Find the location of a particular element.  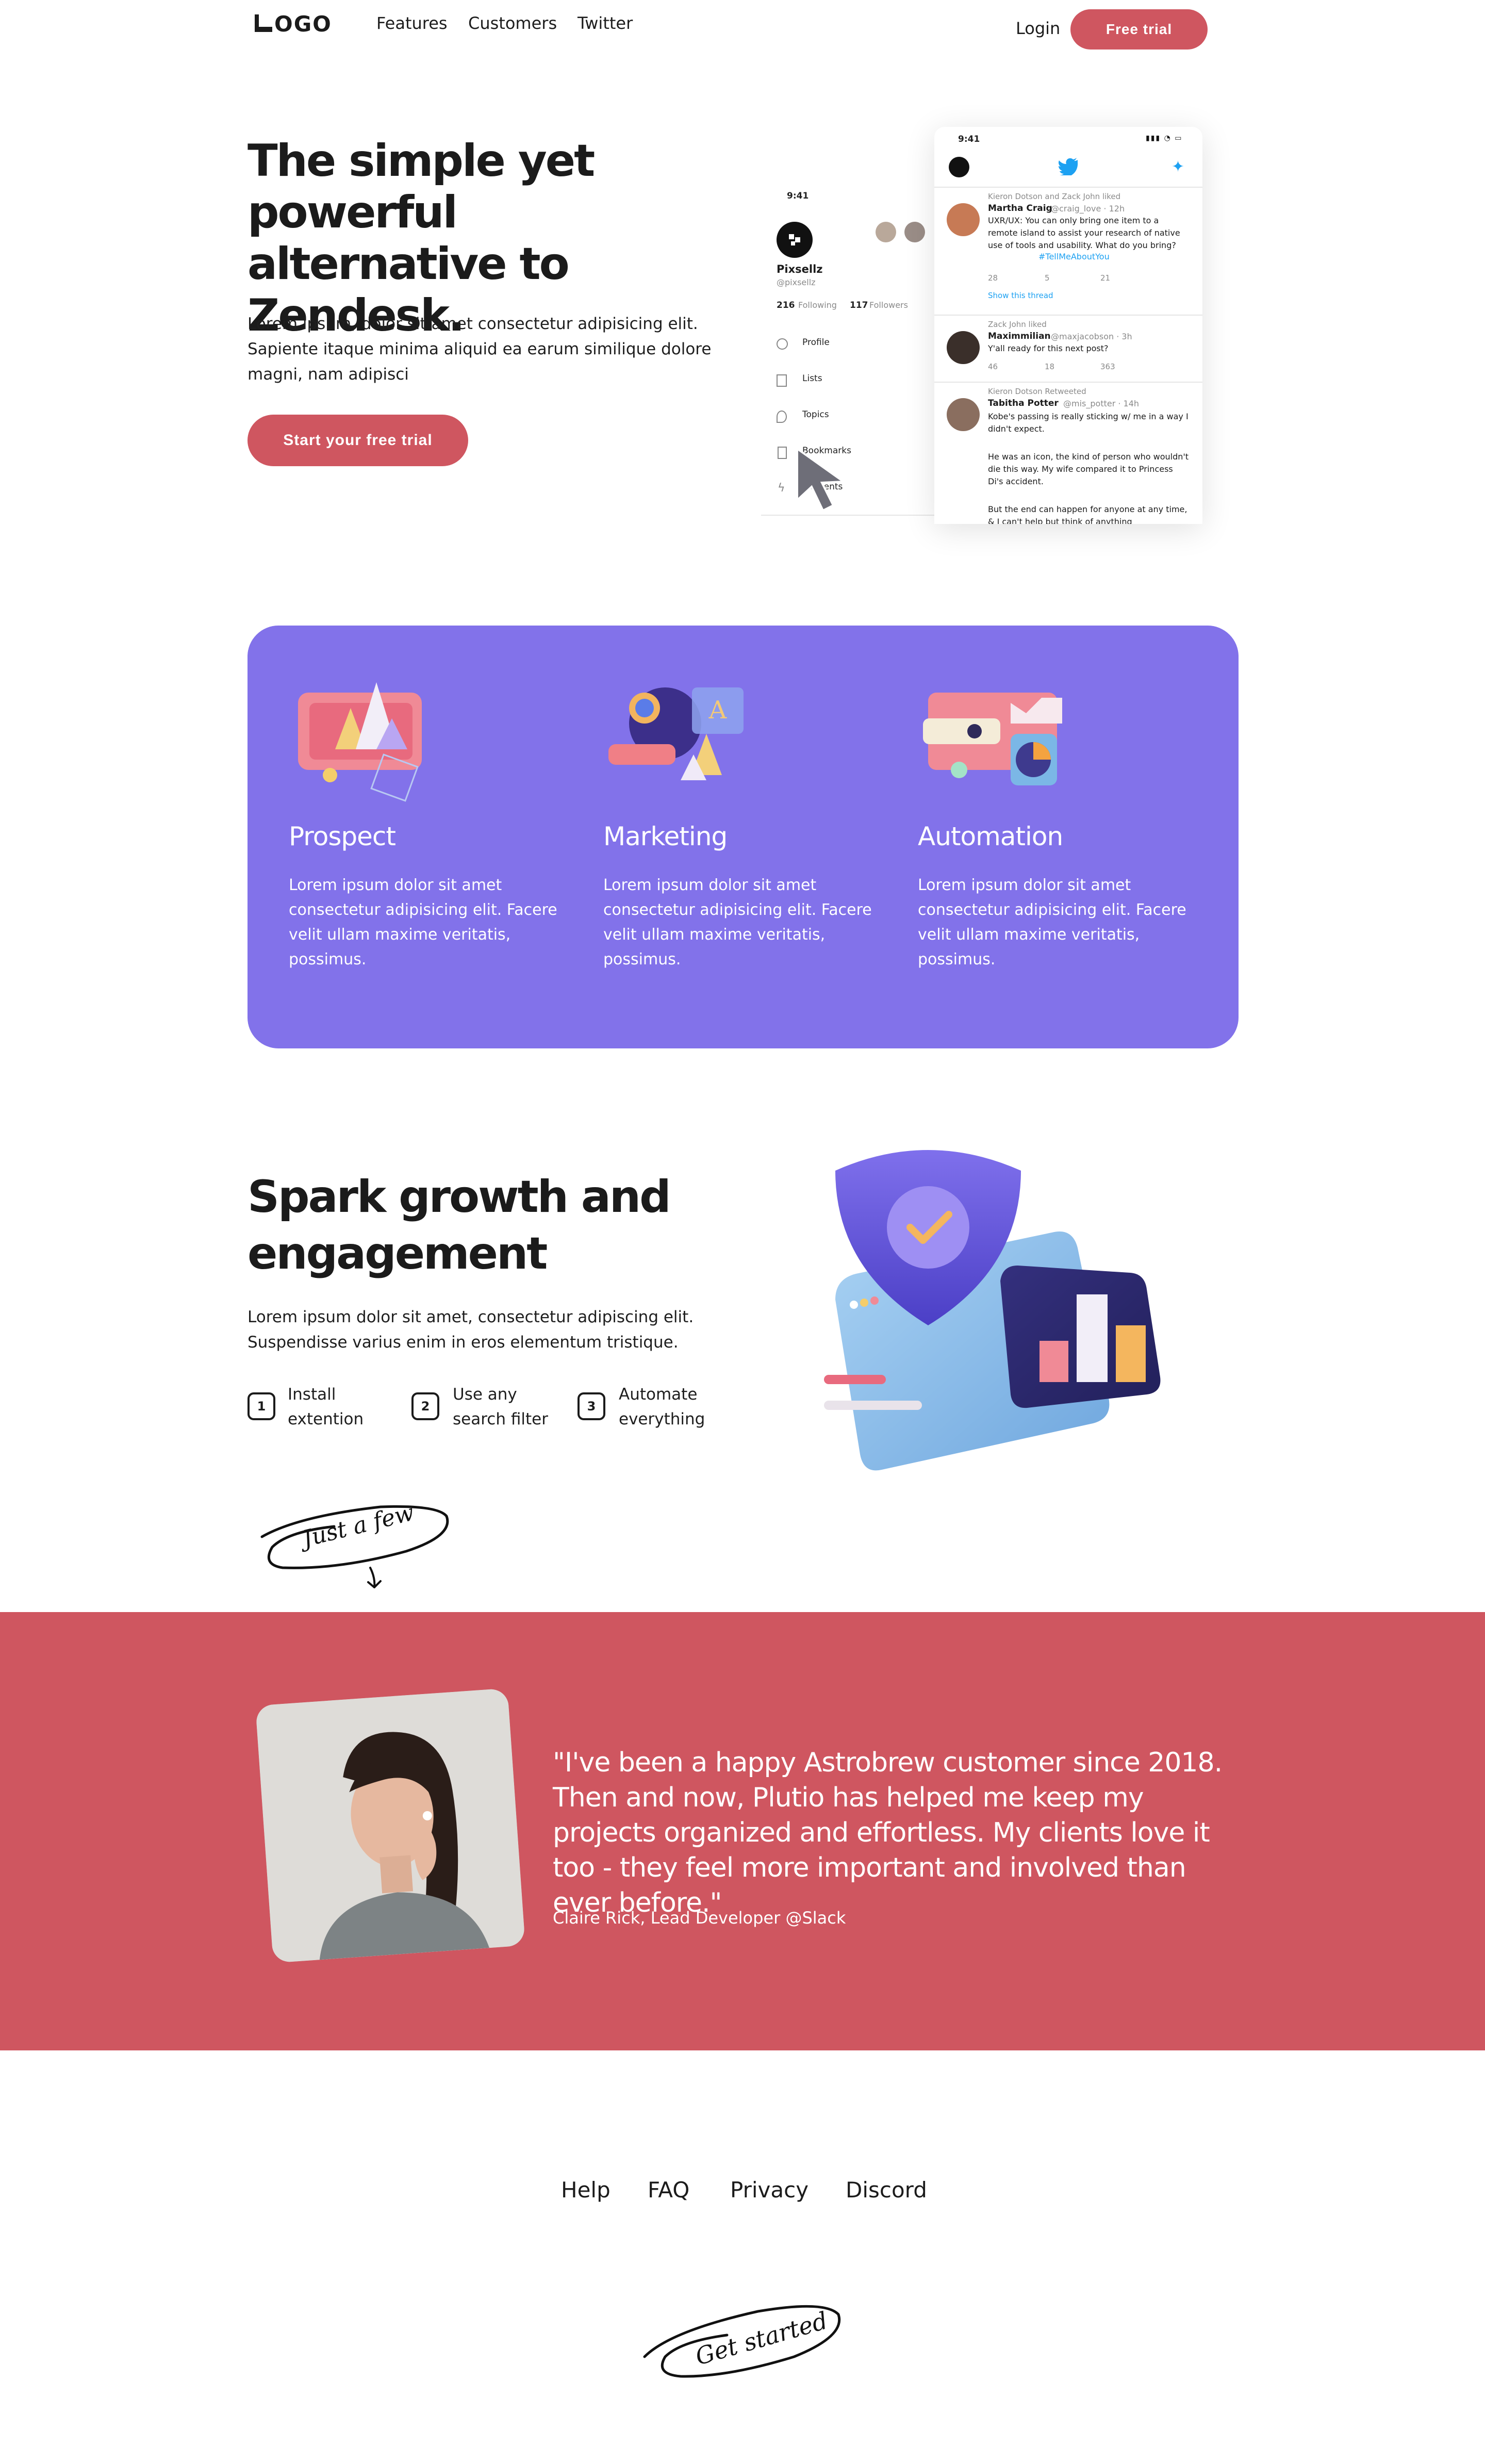

profile-name: Pixsellz is located at coordinates (800, 269).